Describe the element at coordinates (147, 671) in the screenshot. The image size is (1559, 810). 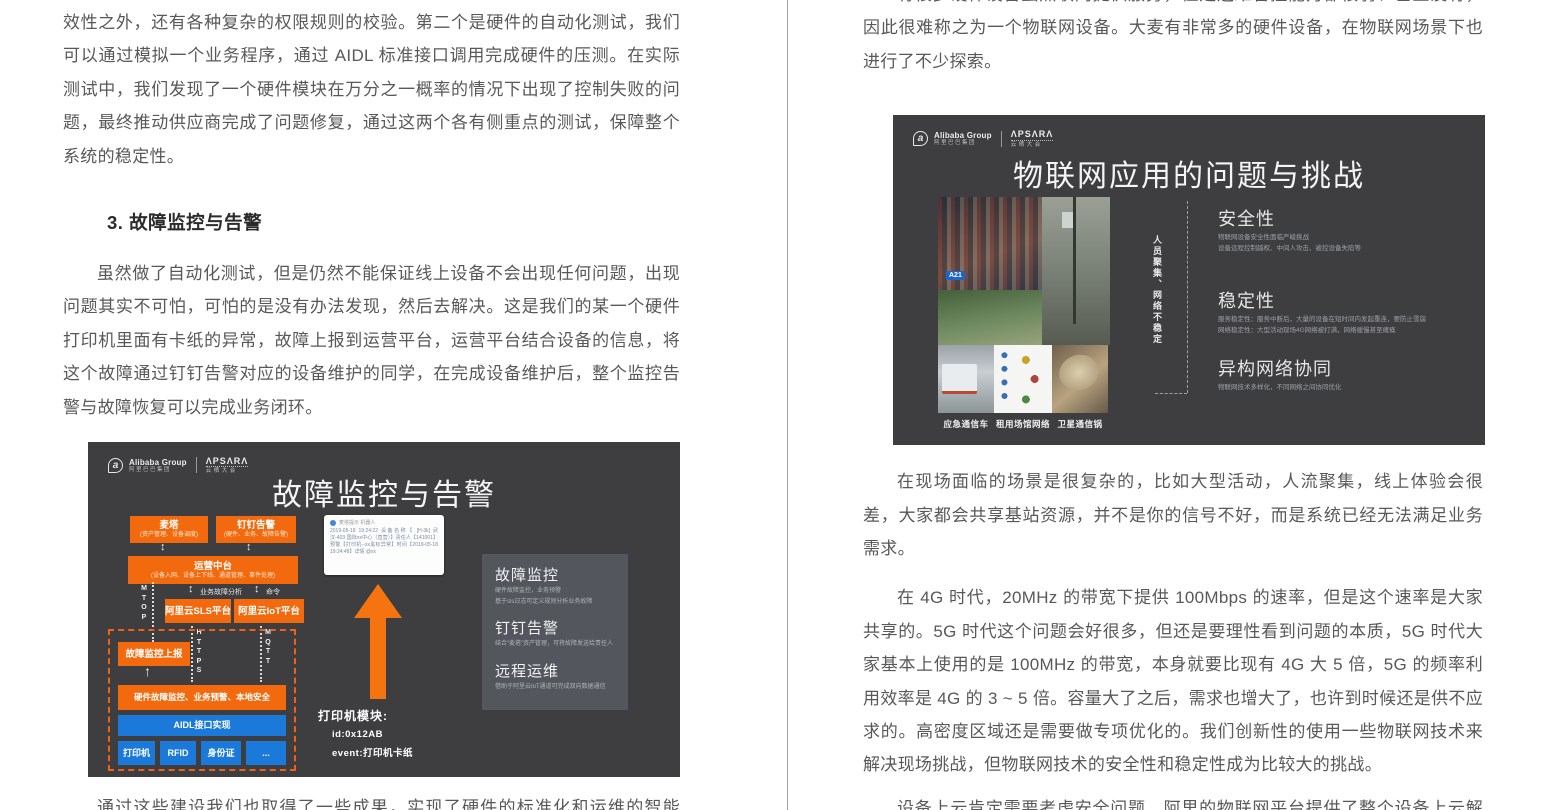
I see `up-arrow-icon: ↑` at that location.